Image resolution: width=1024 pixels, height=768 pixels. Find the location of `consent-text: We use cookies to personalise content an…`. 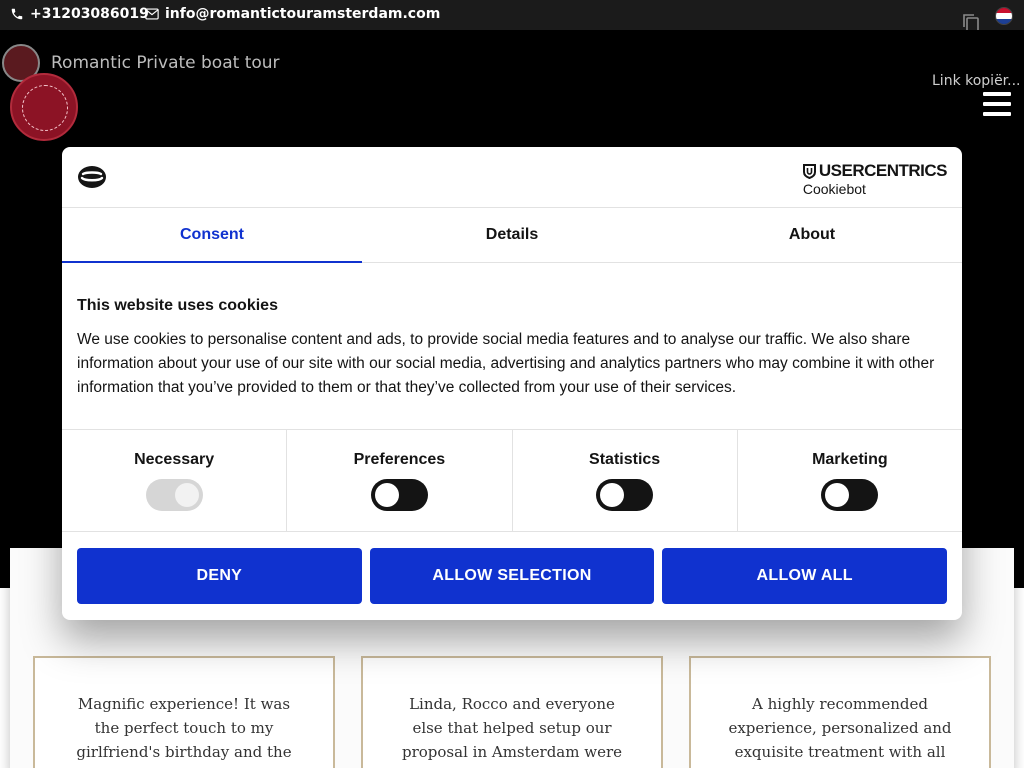

consent-text: We use cookies to personalise content an… is located at coordinates (506, 363).